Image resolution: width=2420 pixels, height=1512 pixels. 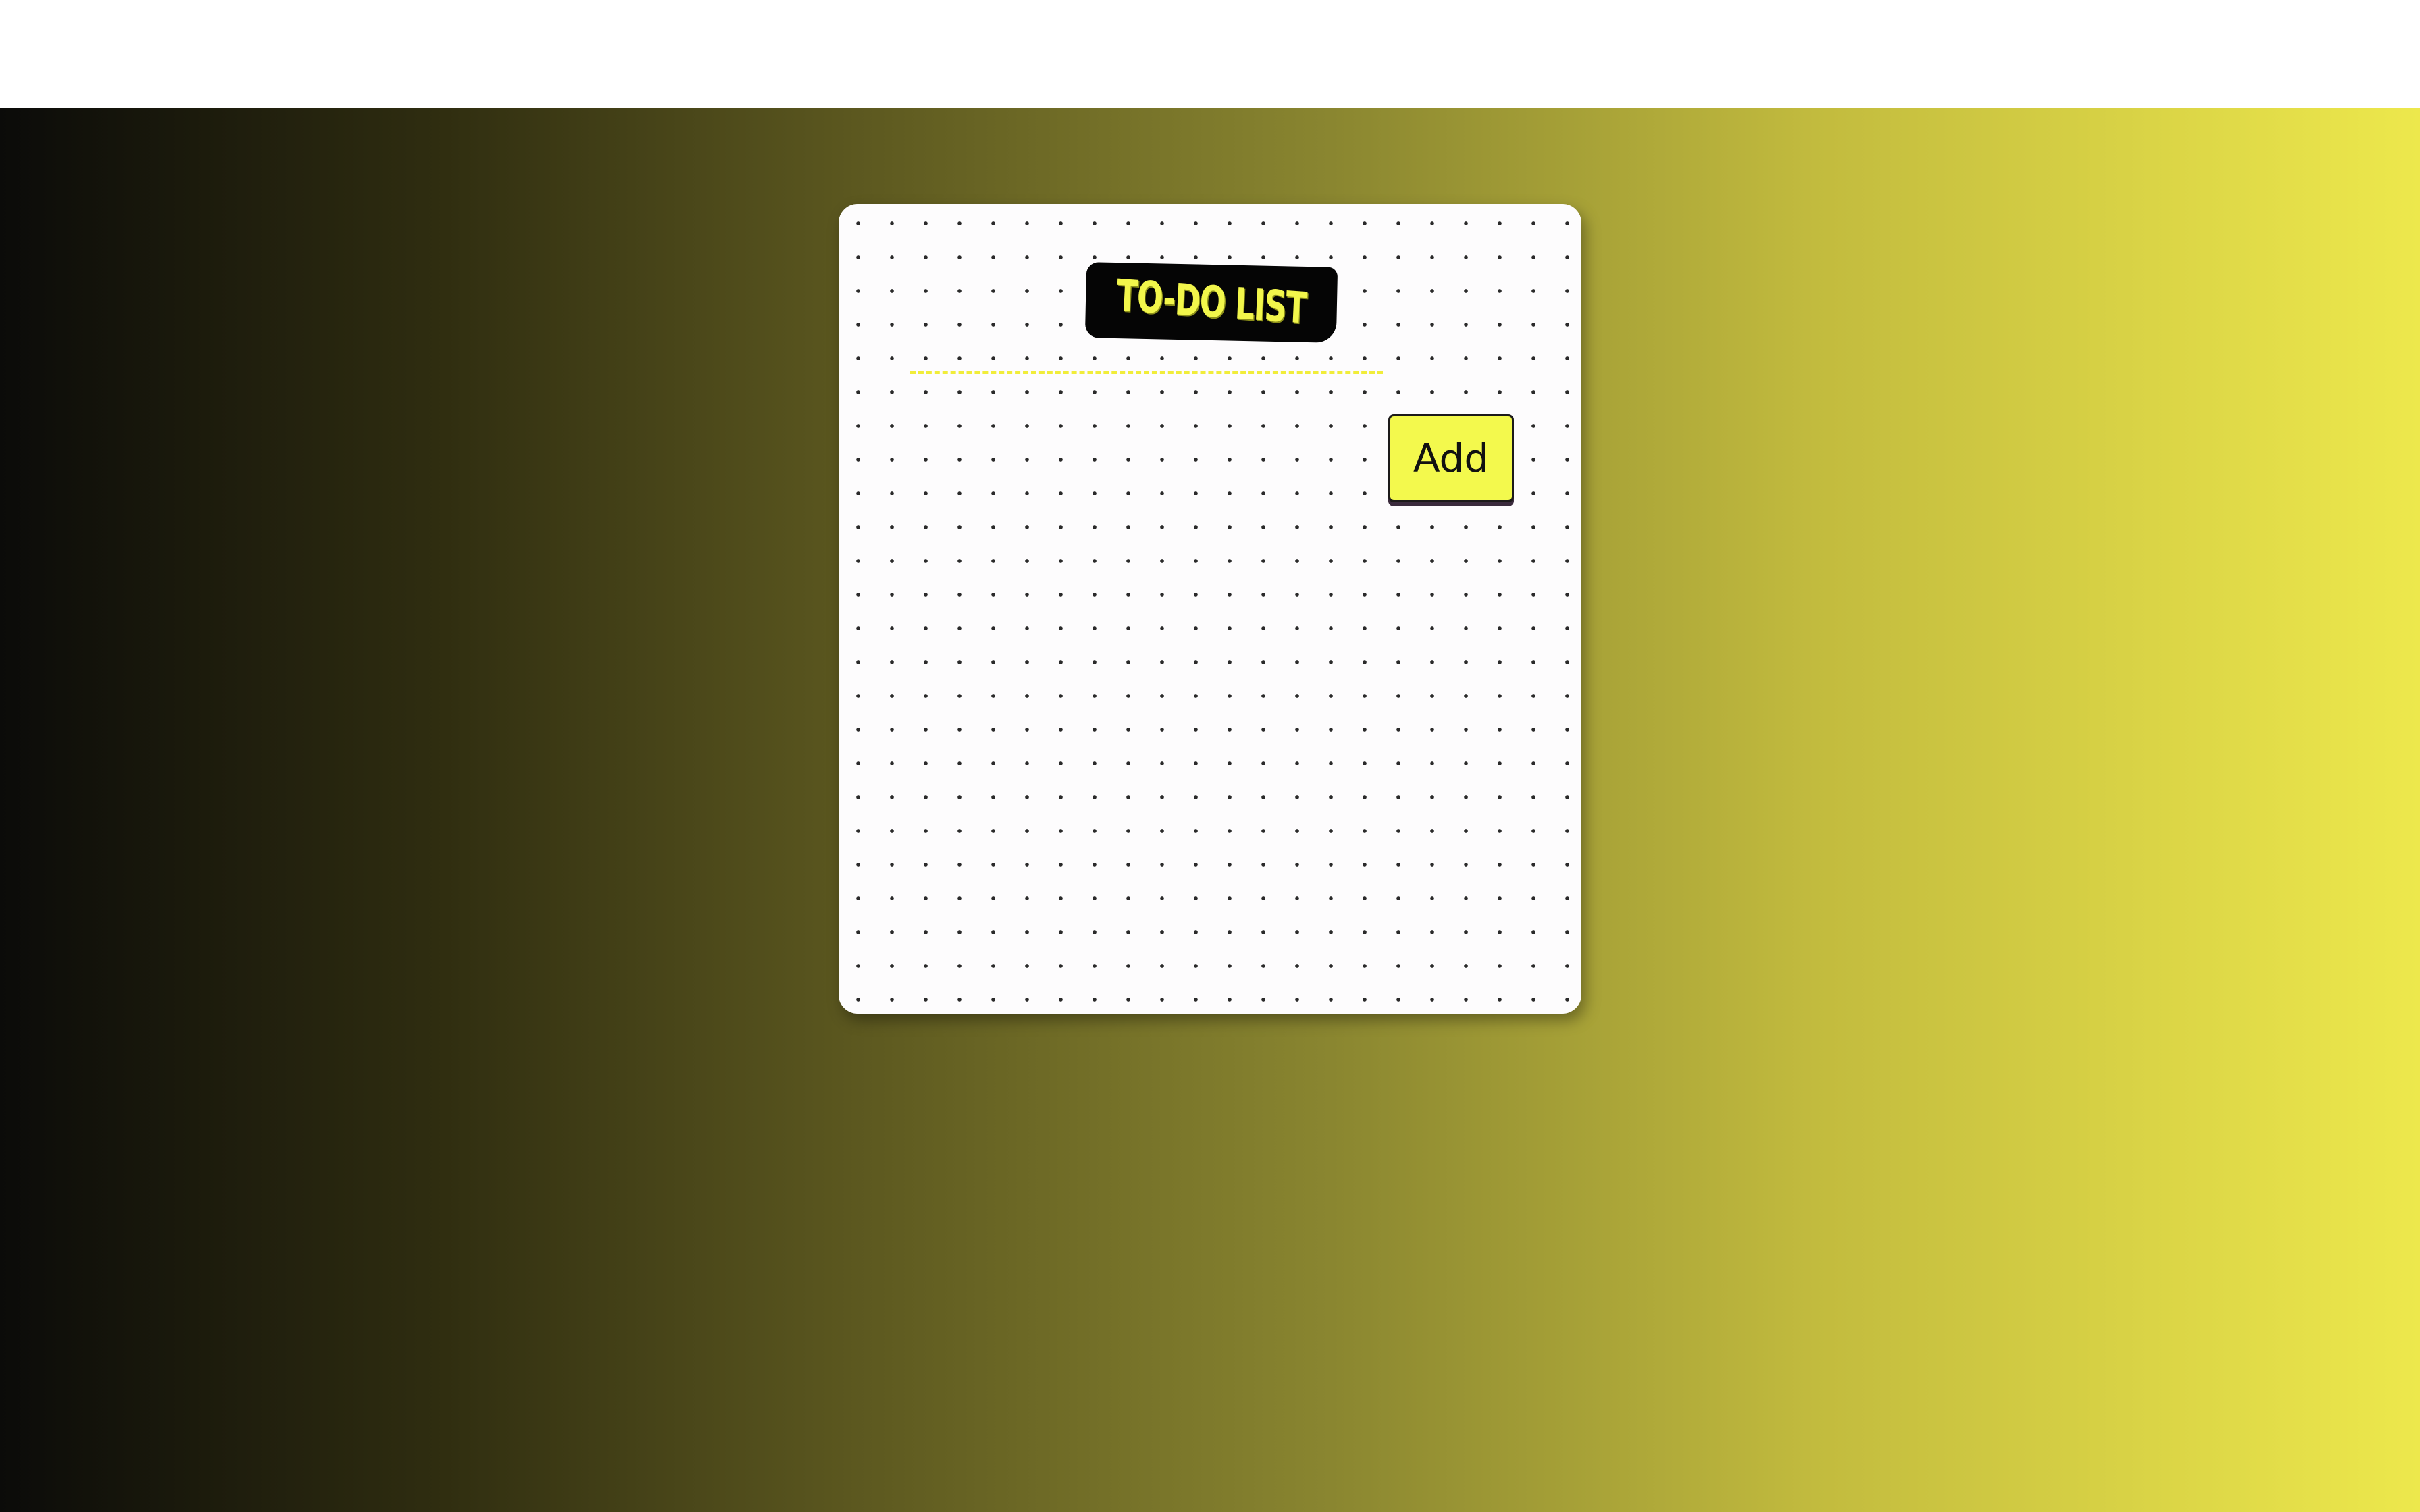 What do you see at coordinates (1146, 337) in the screenshot?
I see `task-input` at bounding box center [1146, 337].